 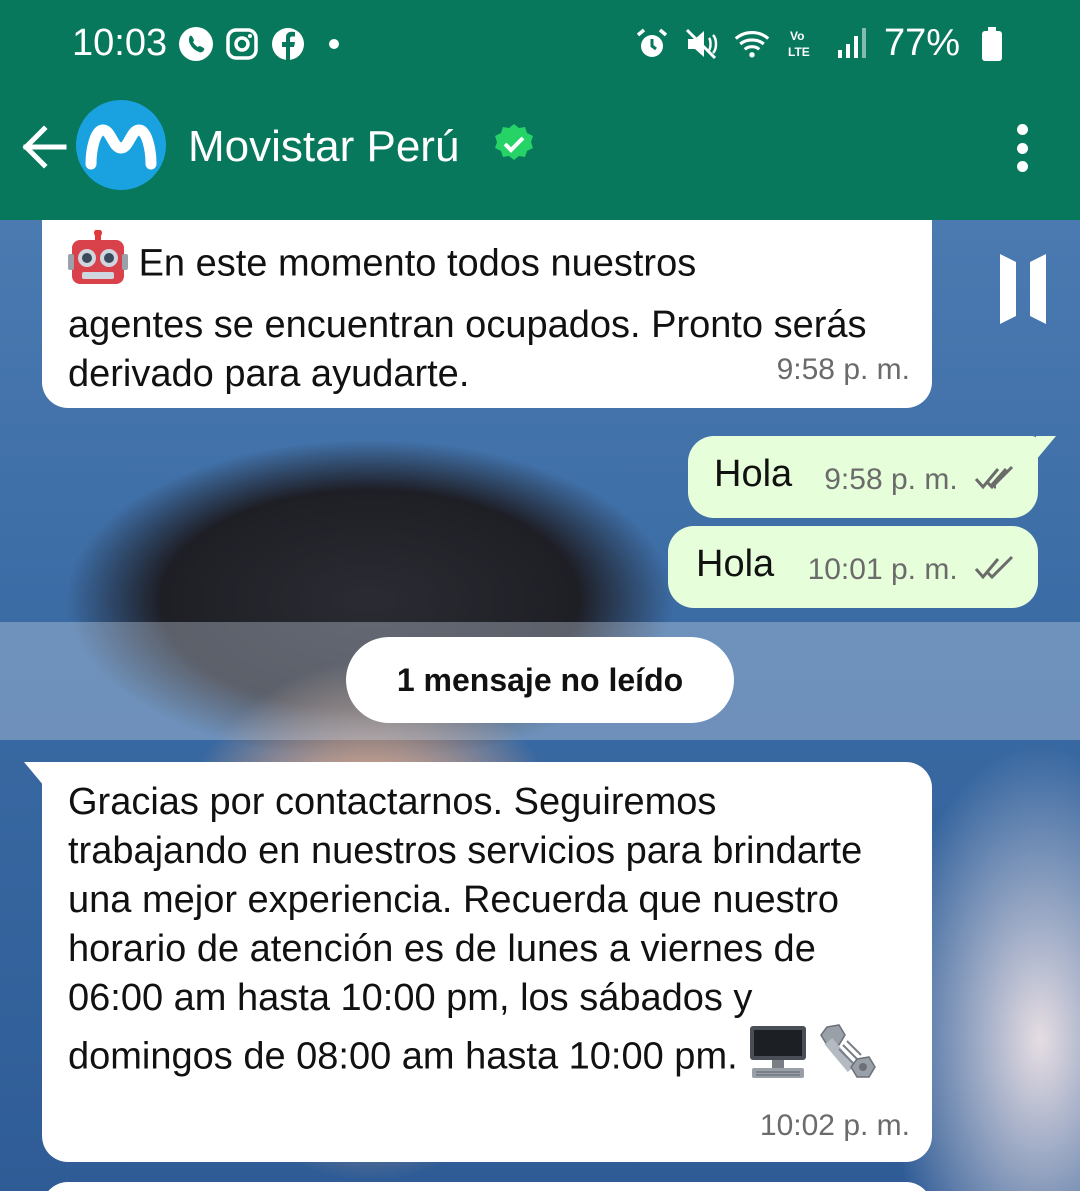 I want to click on status-time: 10:03, so click(x=120, y=43).